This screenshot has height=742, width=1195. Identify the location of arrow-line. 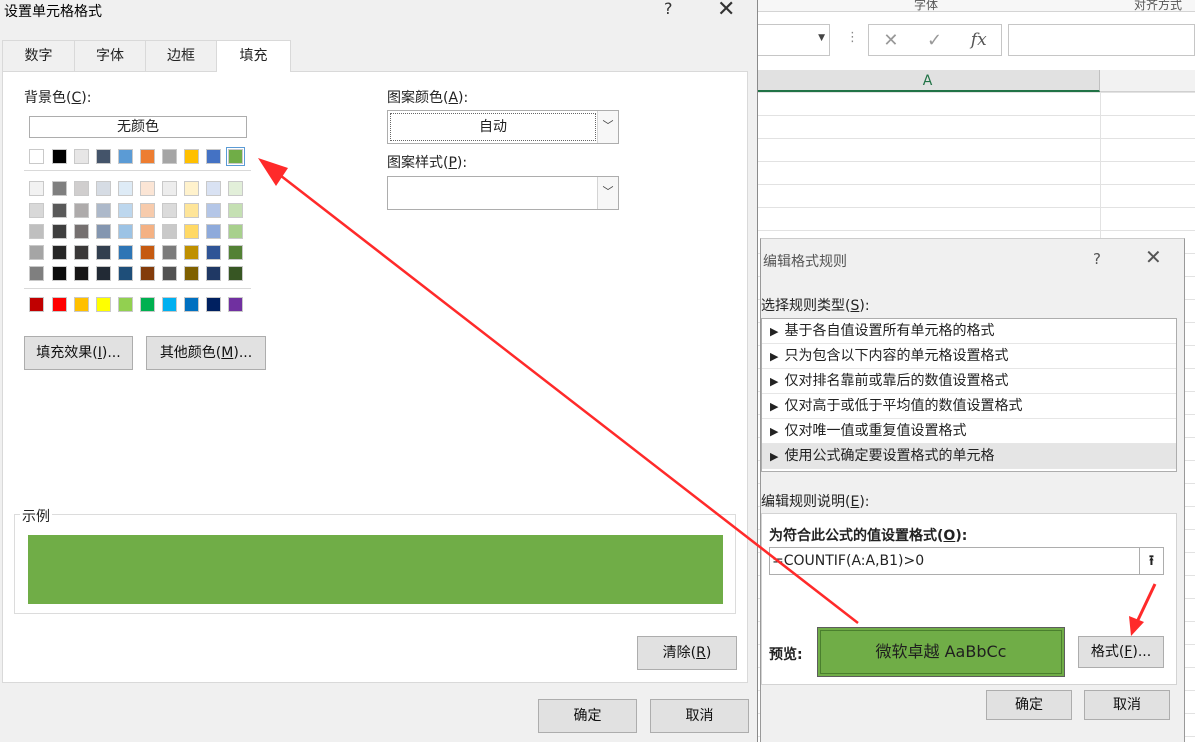
(1146, 603).